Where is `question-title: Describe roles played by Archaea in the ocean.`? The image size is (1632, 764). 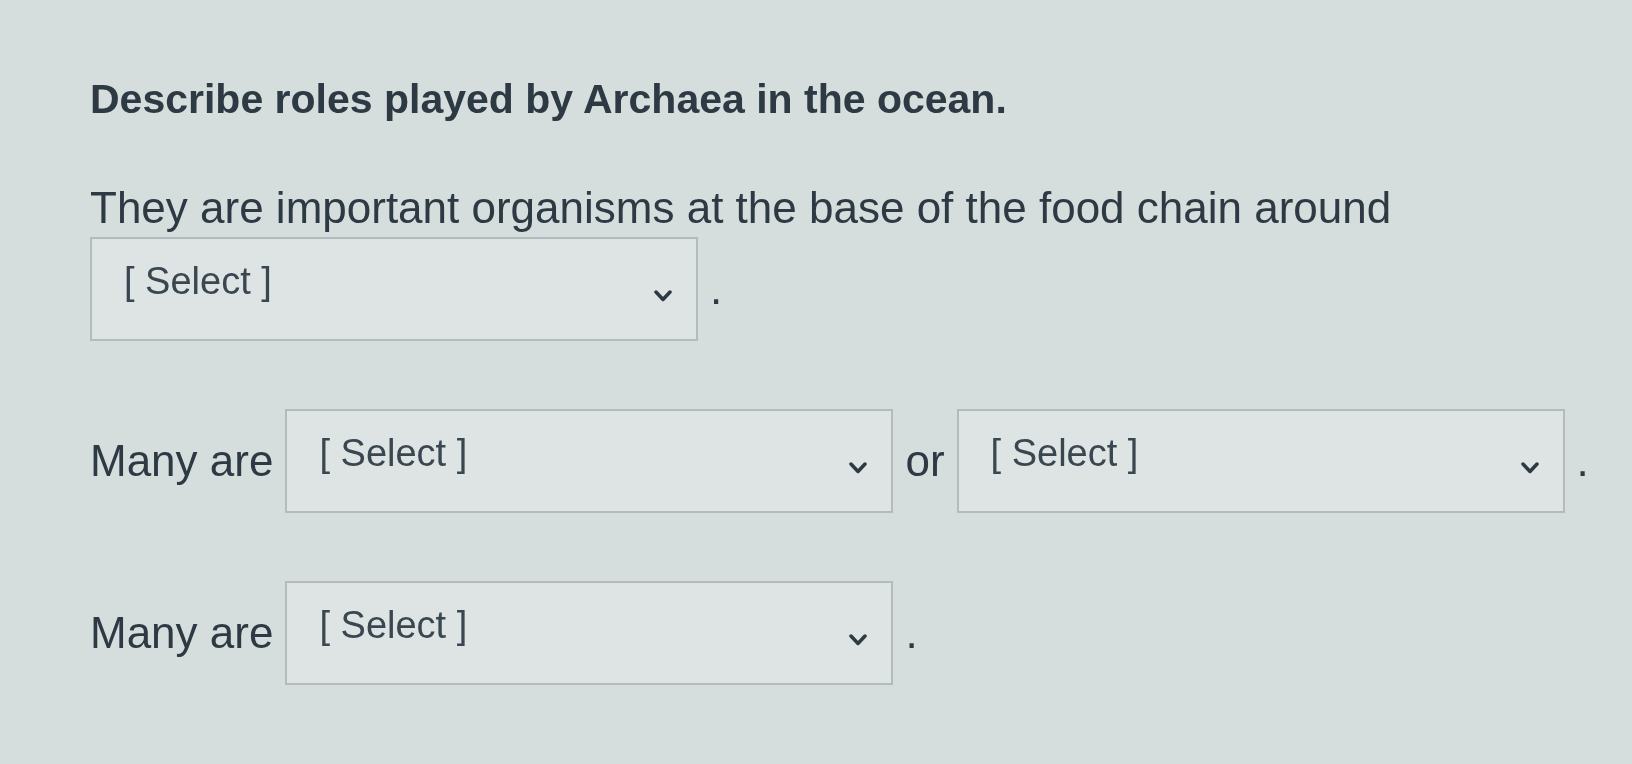 question-title: Describe roles played by Archaea in the ocean. is located at coordinates (548, 99).